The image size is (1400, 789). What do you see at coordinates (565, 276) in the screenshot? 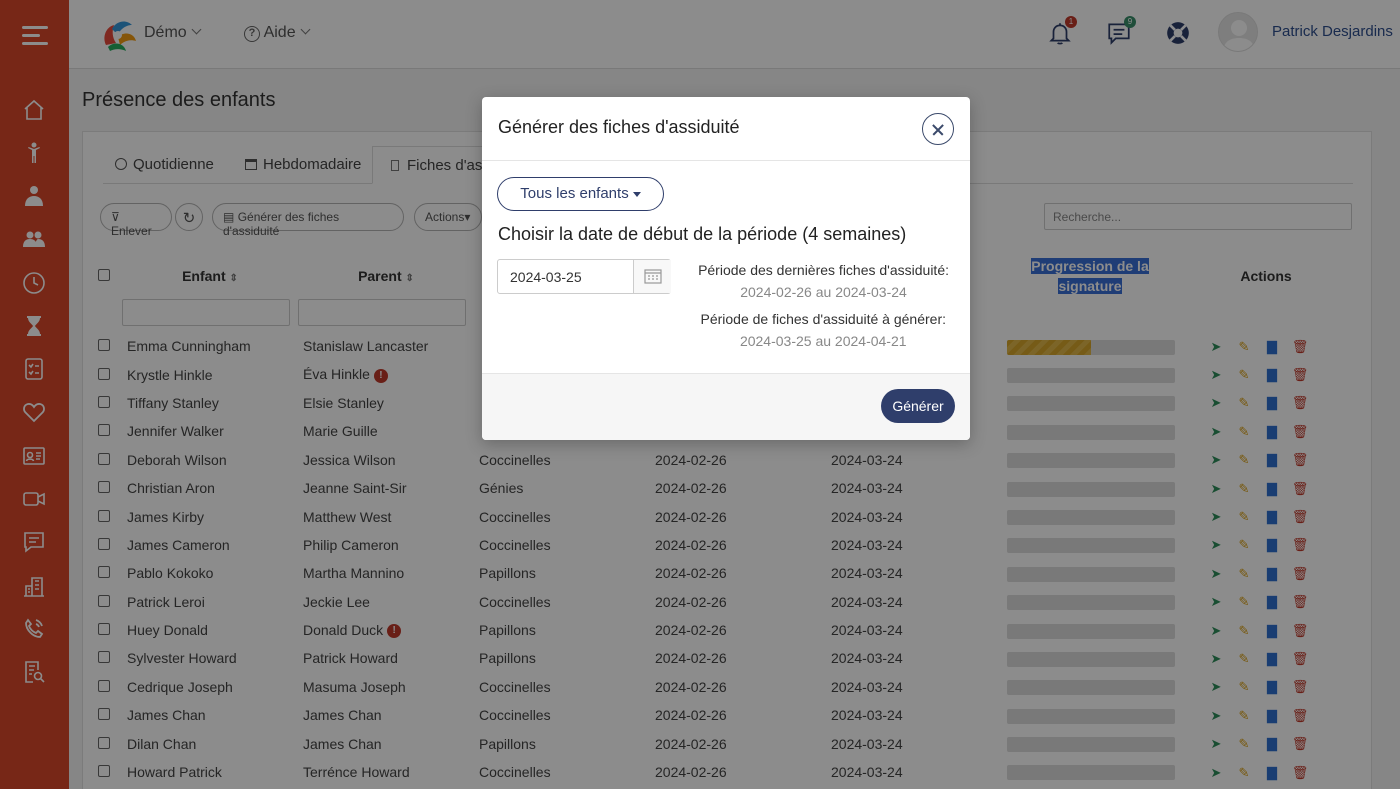
I see `start-date-input: 2024-03-25` at bounding box center [565, 276].